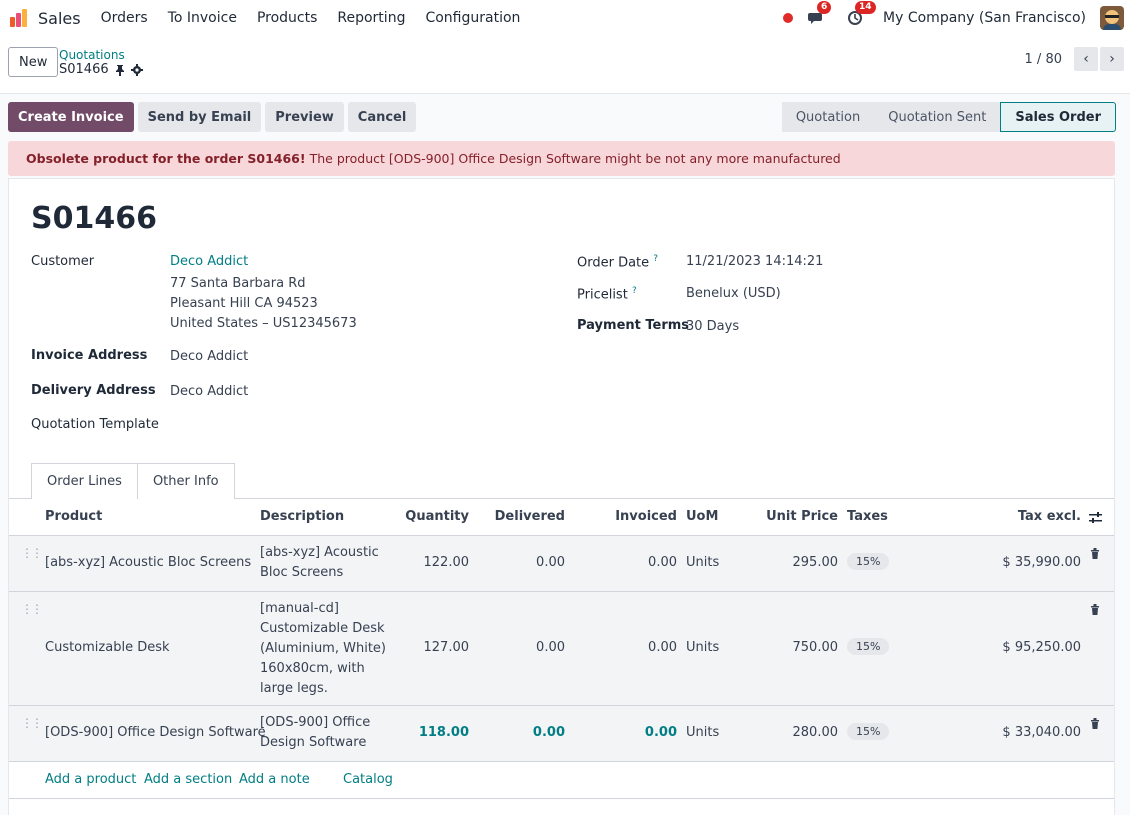 This screenshot has height=815, width=1130. I want to click on menu-reporting: Reporting, so click(371, 18).